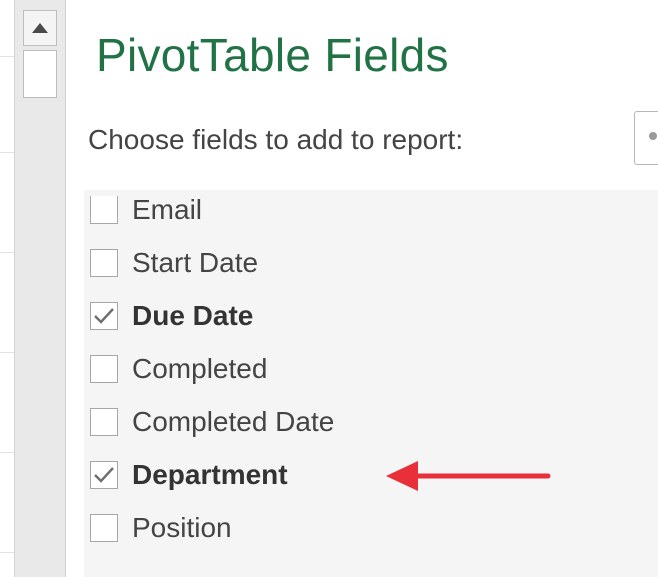 The image size is (658, 577). I want to click on pane-title: PivotTable Fields, so click(272, 55).